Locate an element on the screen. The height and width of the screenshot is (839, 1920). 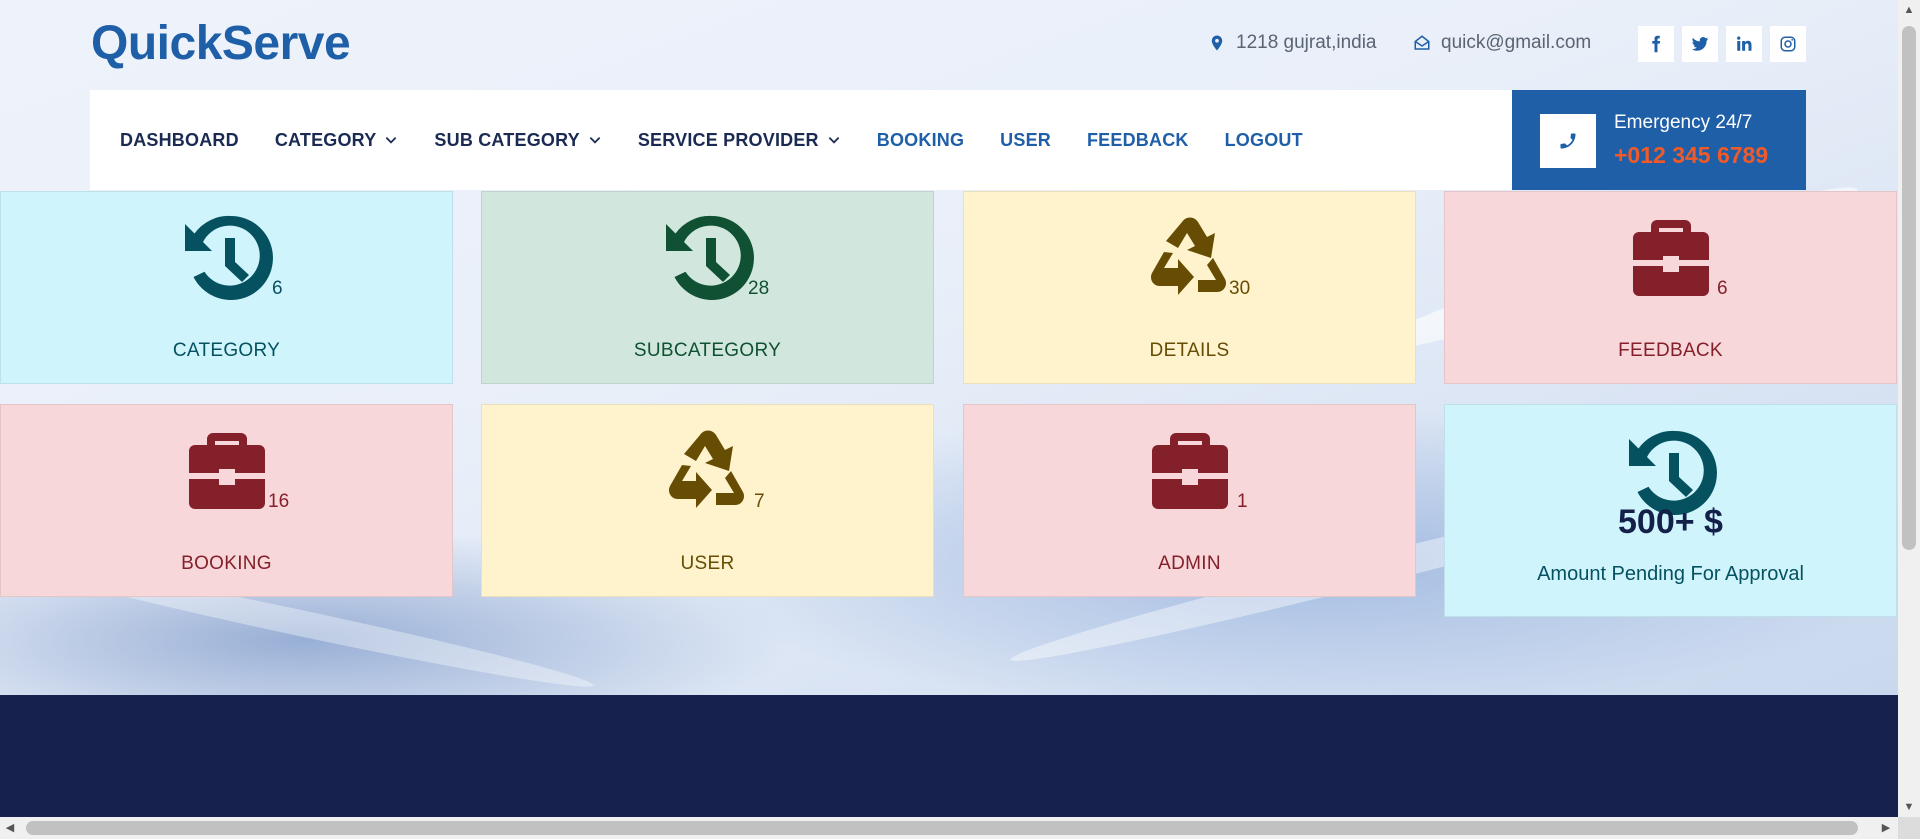
stat-card-user: 7 USER is located at coordinates (707, 500).